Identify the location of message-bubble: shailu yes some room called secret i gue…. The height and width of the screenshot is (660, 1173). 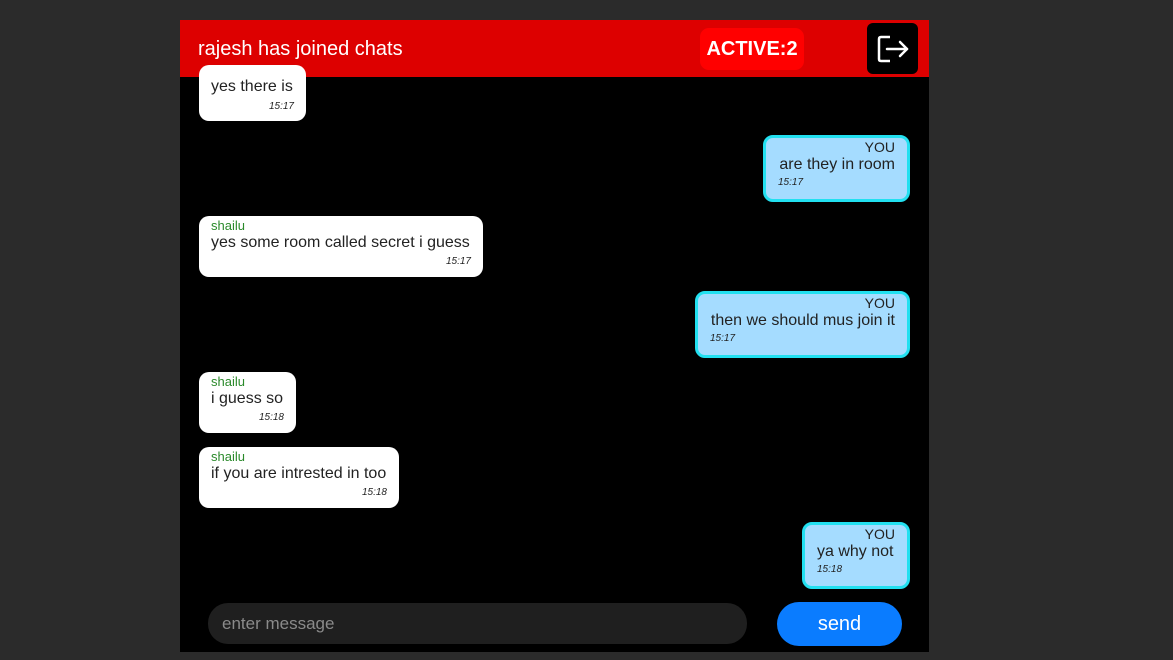
(341, 246).